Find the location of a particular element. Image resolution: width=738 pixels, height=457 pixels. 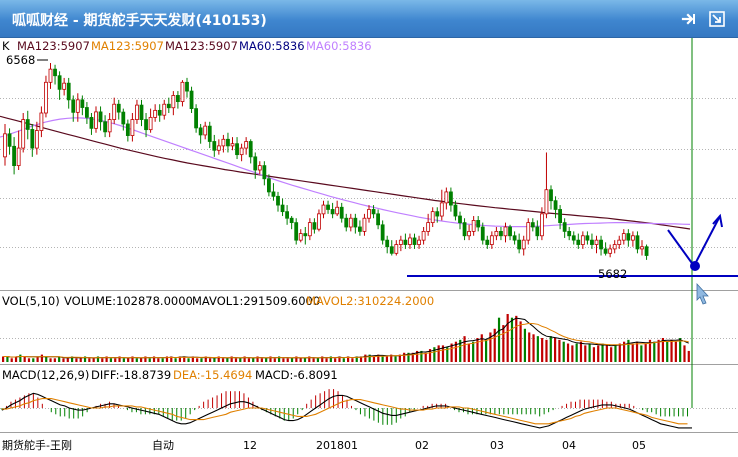

k-label: K is located at coordinates (6, 46).